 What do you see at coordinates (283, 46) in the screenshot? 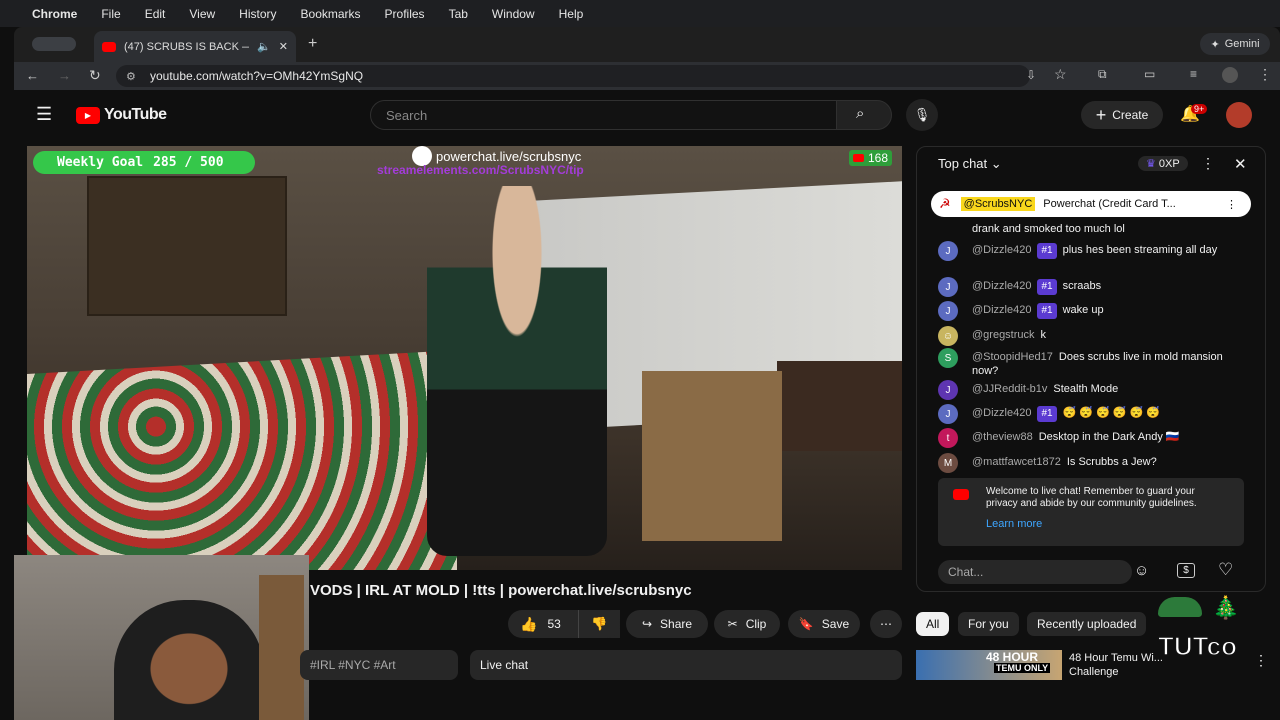
I see `close-tab-icon: ✕` at bounding box center [283, 46].